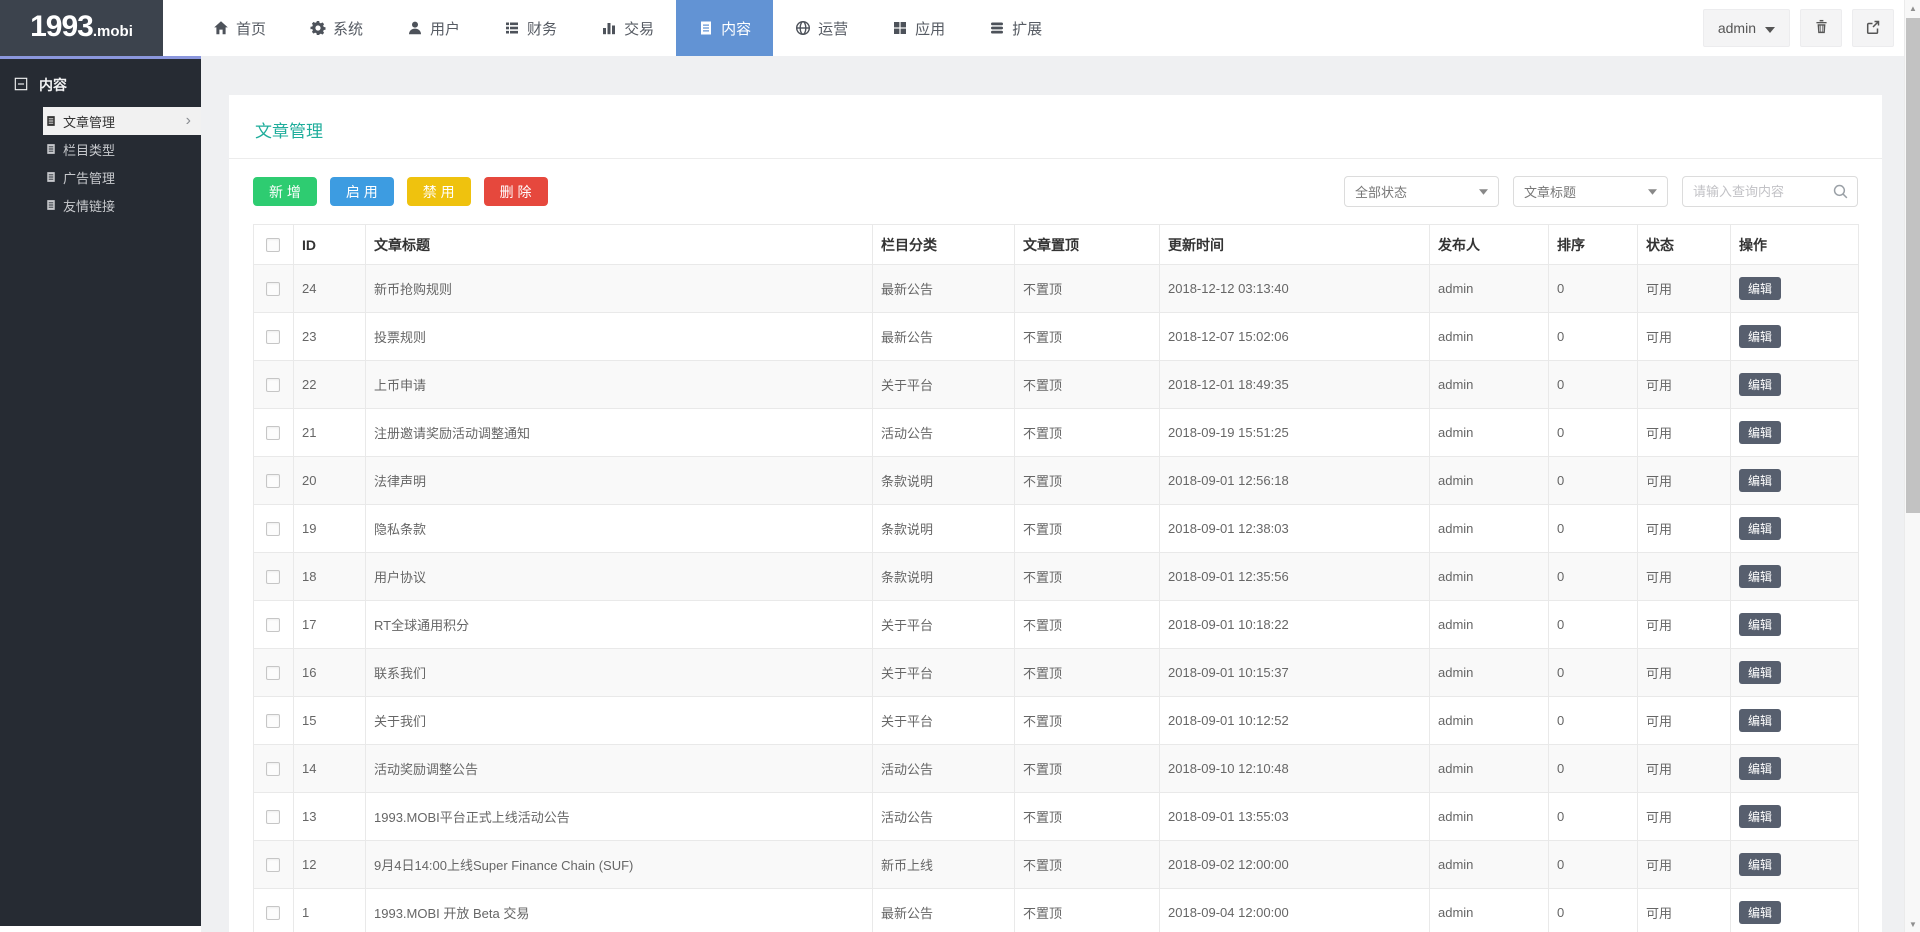 The image size is (1920, 932). Describe the element at coordinates (1590, 191) in the screenshot. I see `field-select: 文章标题` at that location.